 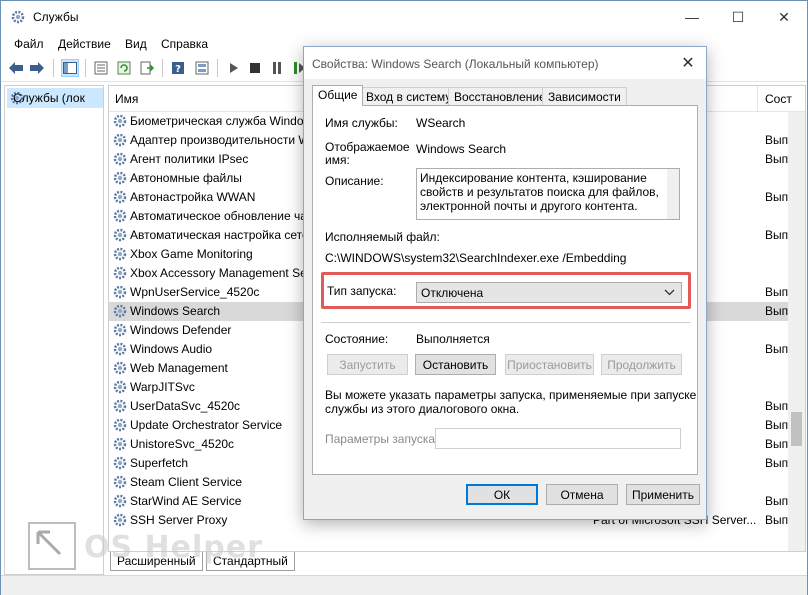 I want to click on tab-recovery: Восстановление, so click(x=500, y=96).